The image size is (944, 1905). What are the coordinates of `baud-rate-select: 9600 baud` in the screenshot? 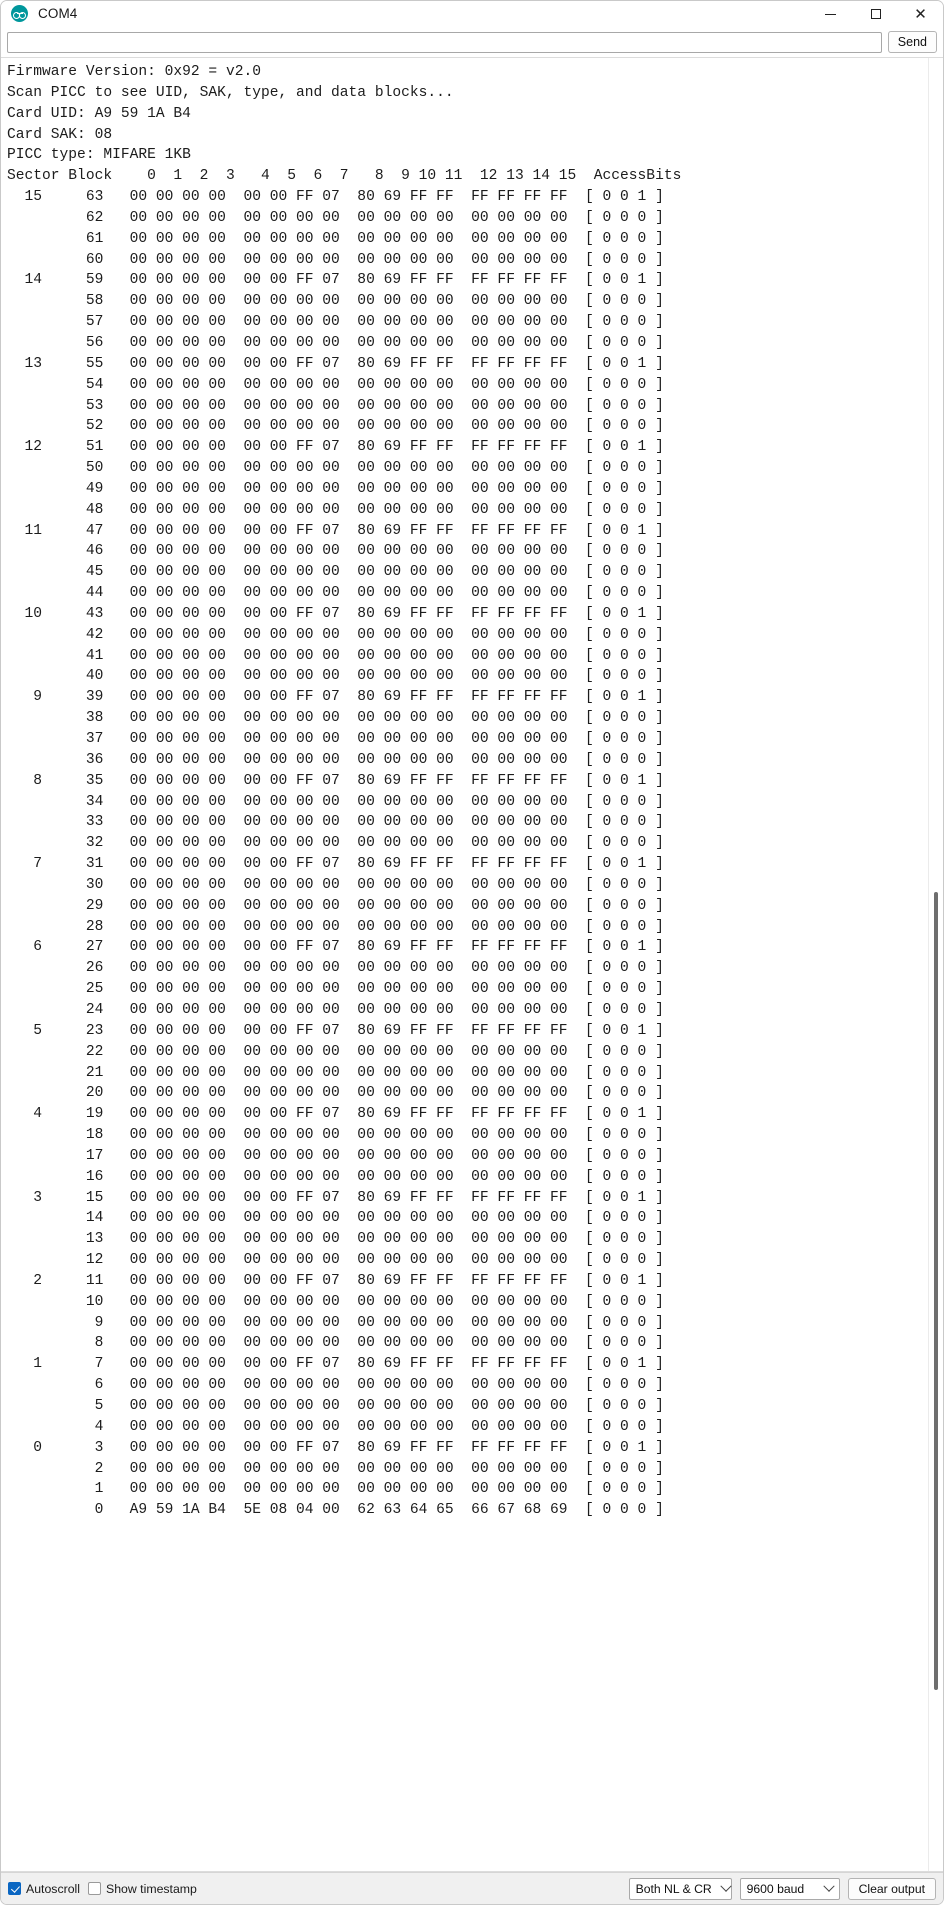 It's located at (789, 1888).